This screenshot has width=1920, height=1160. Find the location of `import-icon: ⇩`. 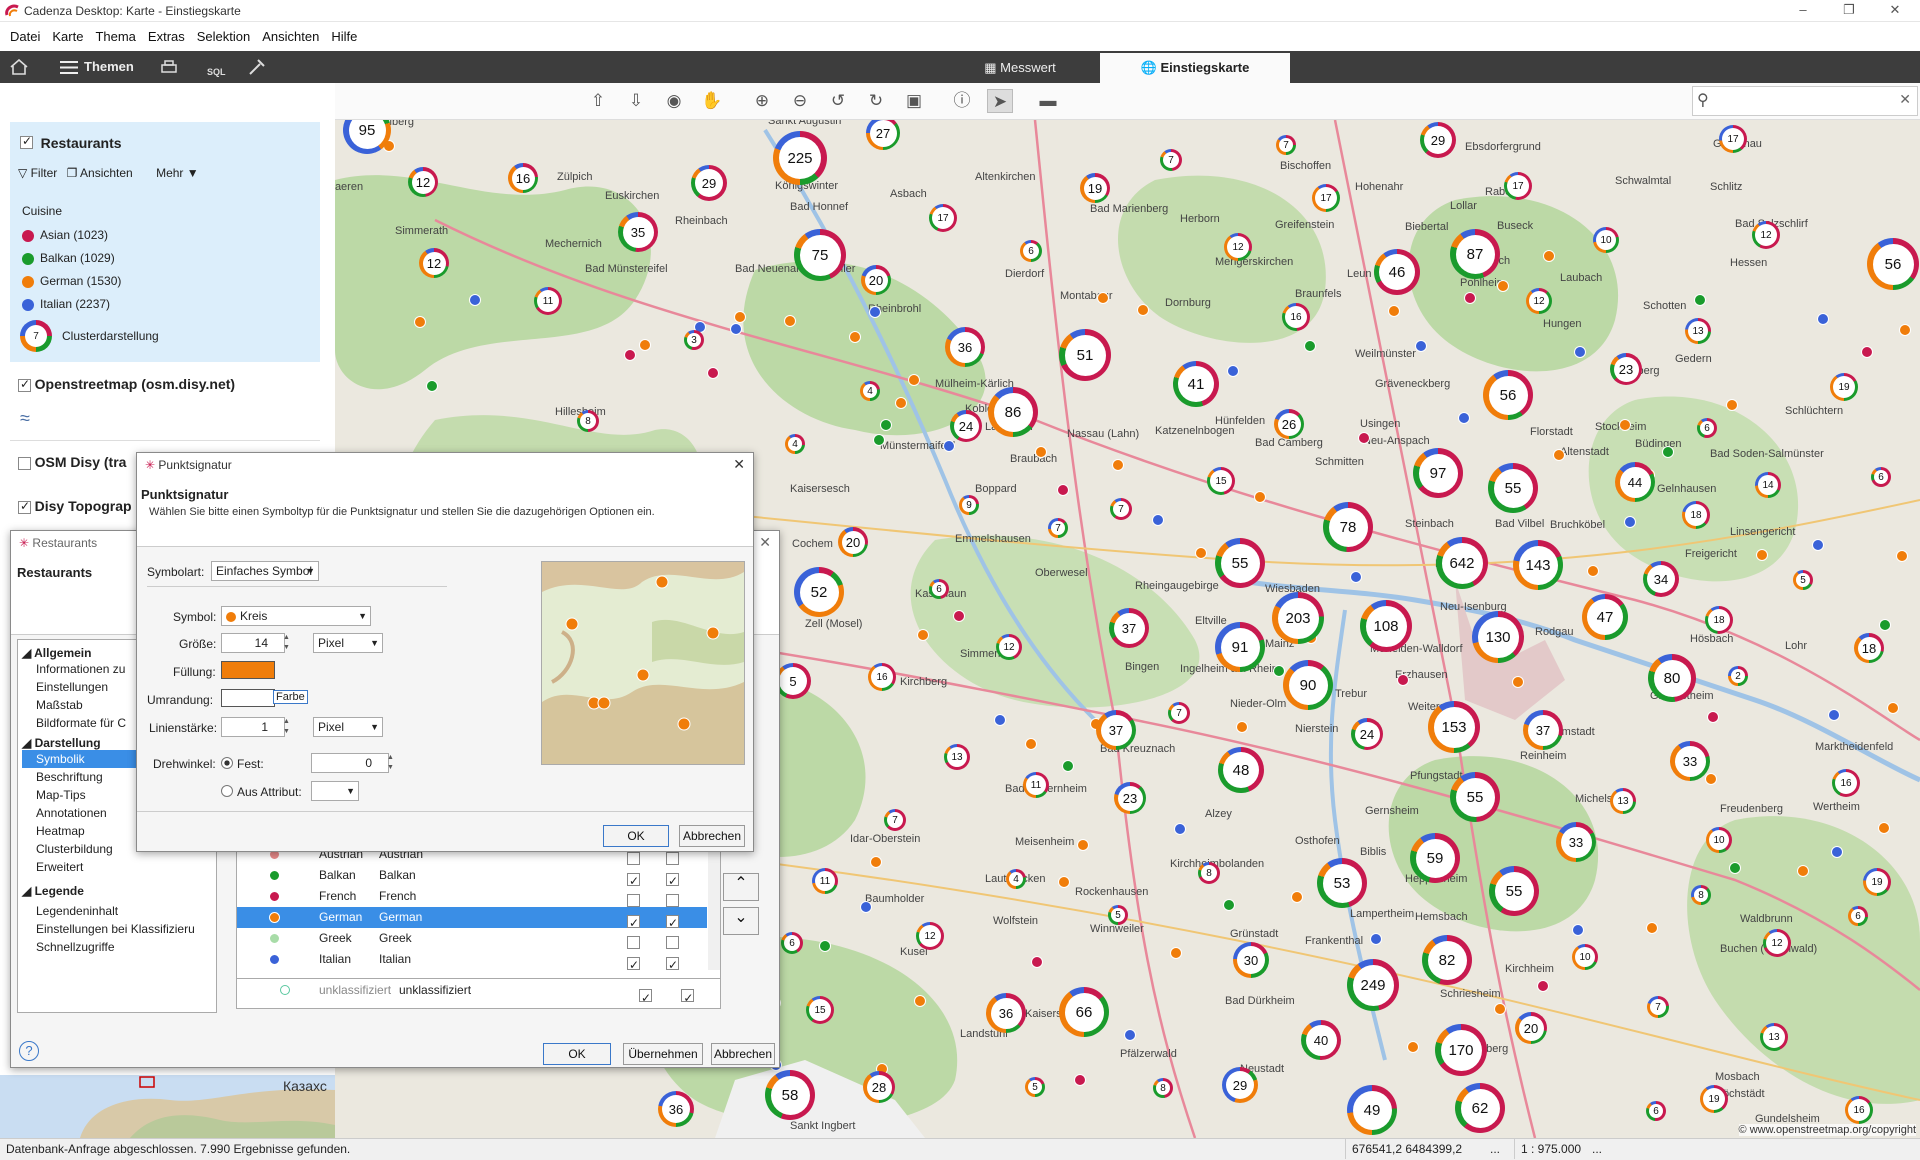

import-icon: ⇩ is located at coordinates (636, 101).